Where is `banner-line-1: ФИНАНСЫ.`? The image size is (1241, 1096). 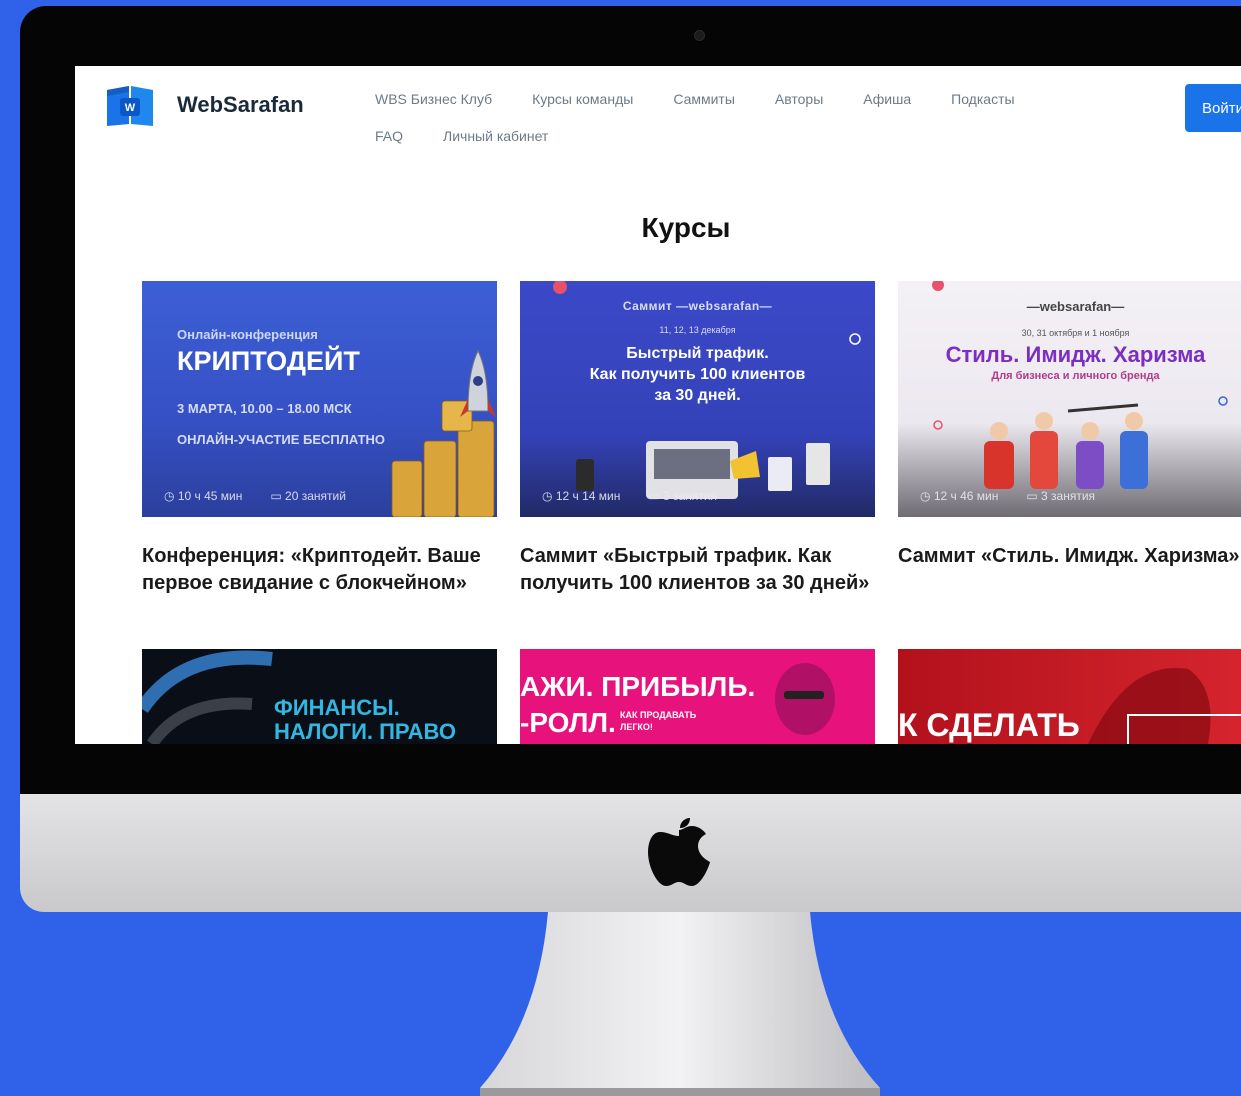
banner-line-1: ФИНАНСЫ. is located at coordinates (337, 707).